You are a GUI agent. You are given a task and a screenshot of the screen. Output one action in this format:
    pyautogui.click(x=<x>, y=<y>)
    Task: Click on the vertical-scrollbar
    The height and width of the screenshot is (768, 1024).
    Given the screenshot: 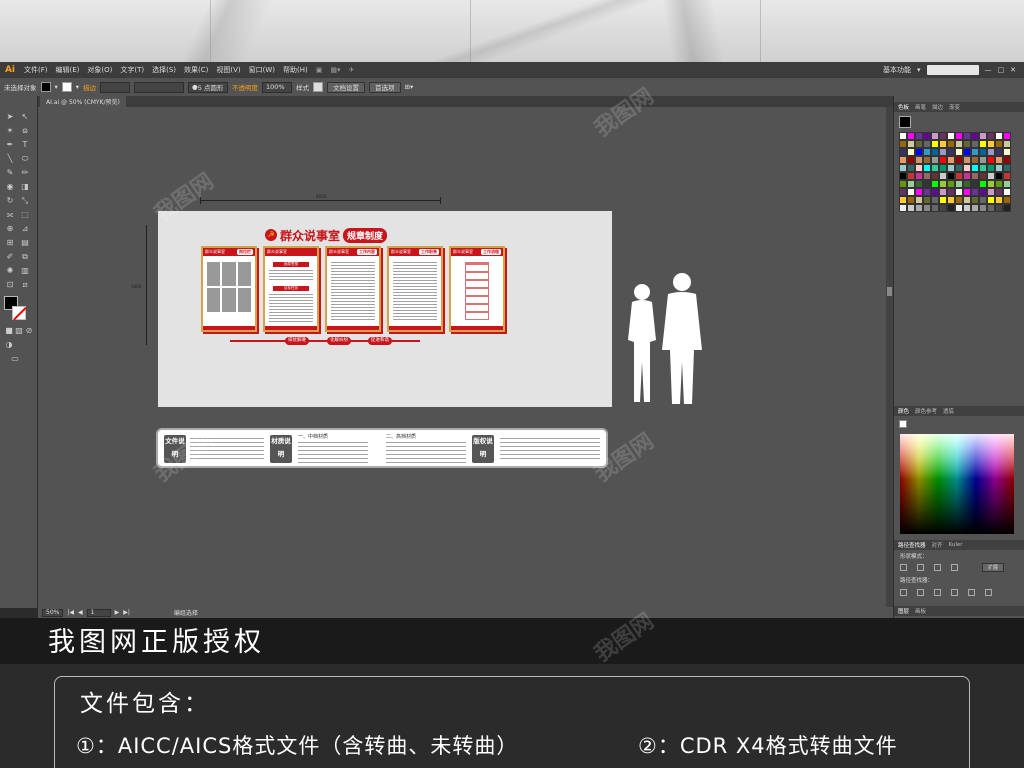 What is the action you would take?
    pyautogui.click(x=889, y=357)
    